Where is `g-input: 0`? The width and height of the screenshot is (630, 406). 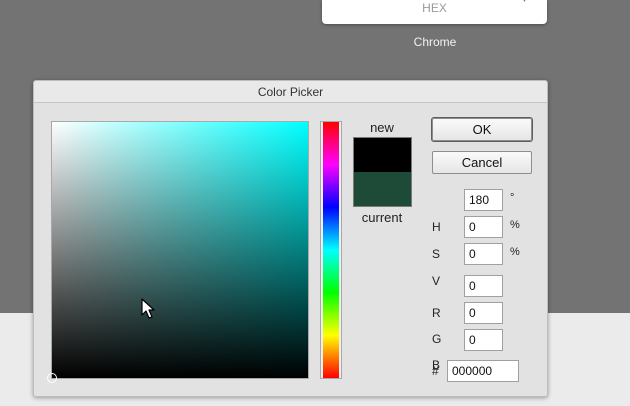 g-input: 0 is located at coordinates (483, 340).